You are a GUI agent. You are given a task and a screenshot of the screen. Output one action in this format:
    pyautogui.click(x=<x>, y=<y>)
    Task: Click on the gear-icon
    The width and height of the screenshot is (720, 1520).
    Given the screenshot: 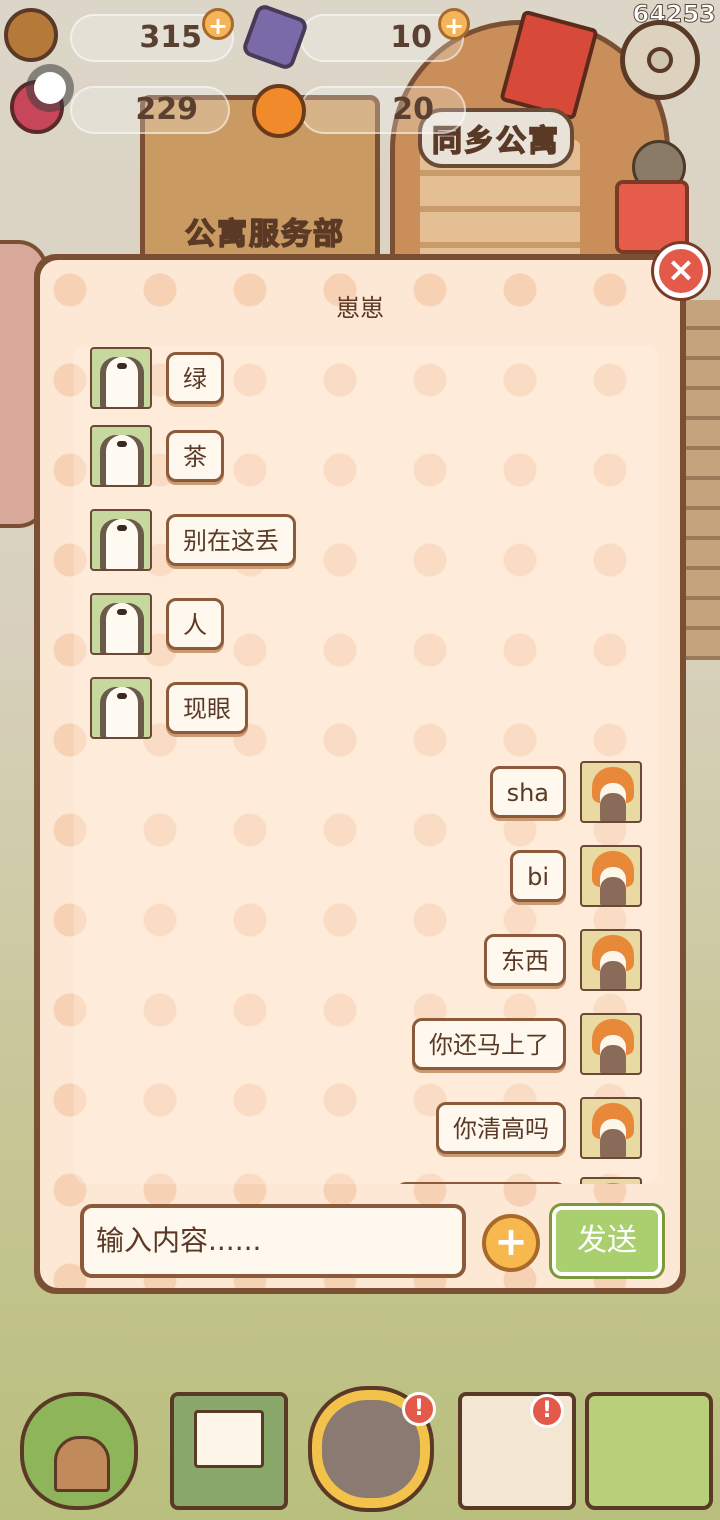 What is the action you would take?
    pyautogui.click(x=660, y=60)
    